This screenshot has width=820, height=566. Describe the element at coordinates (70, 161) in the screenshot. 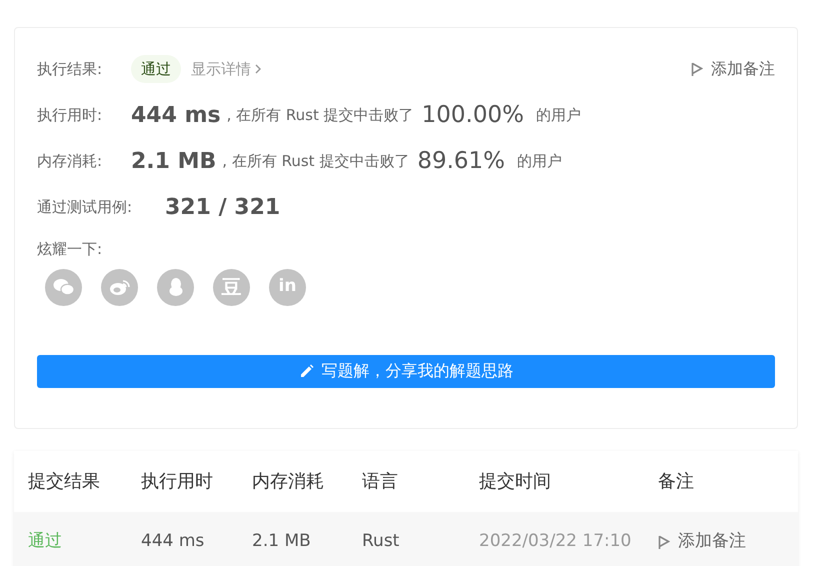

I see `stat-label: 内存消耗:` at that location.